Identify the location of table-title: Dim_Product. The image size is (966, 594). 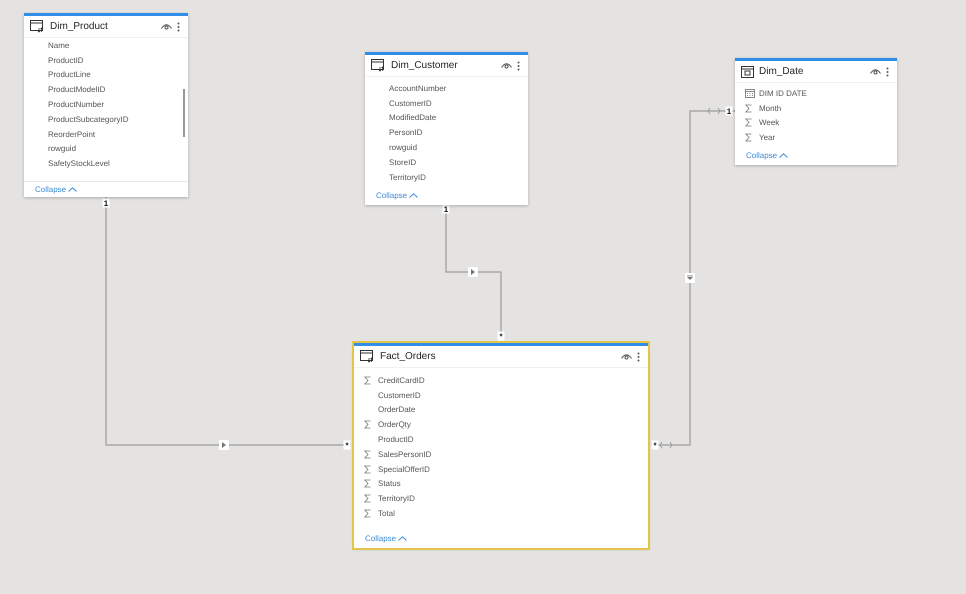
(79, 26).